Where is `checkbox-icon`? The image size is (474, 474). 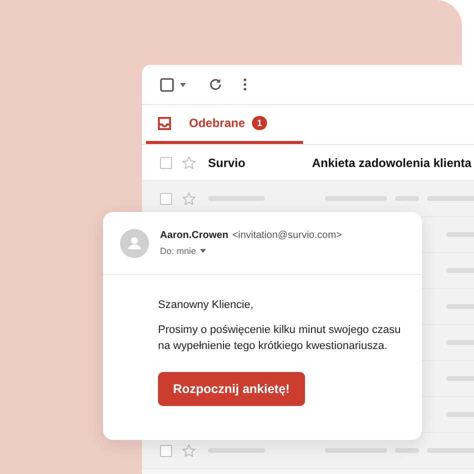
checkbox-icon is located at coordinates (167, 85).